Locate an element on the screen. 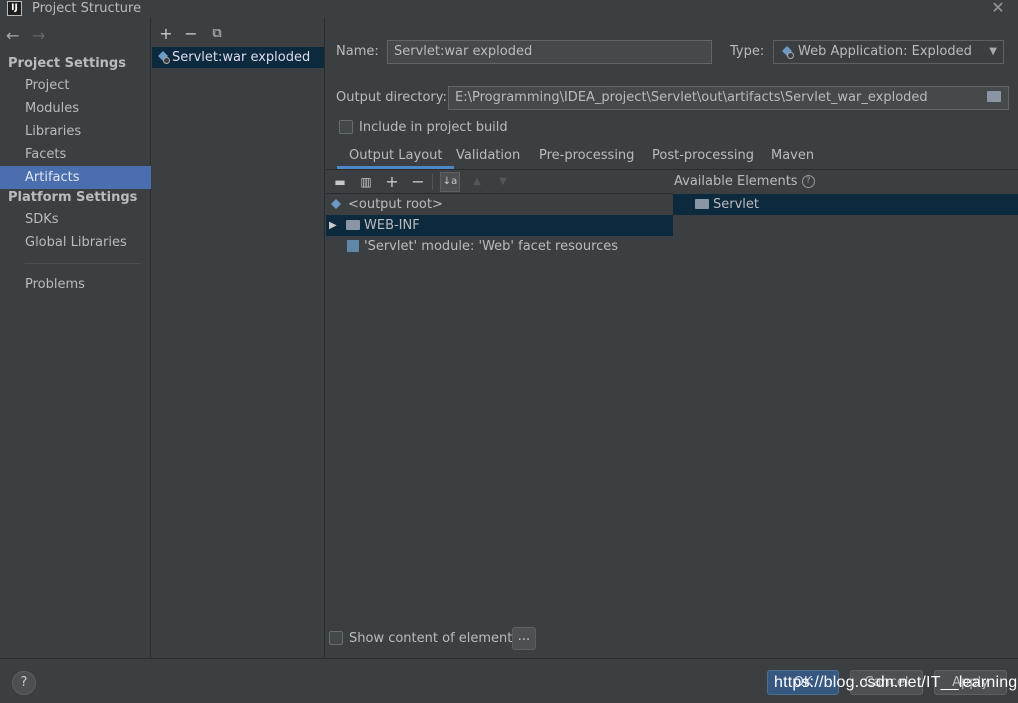 The image size is (1018, 703). show-content-checkbox is located at coordinates (336, 638).